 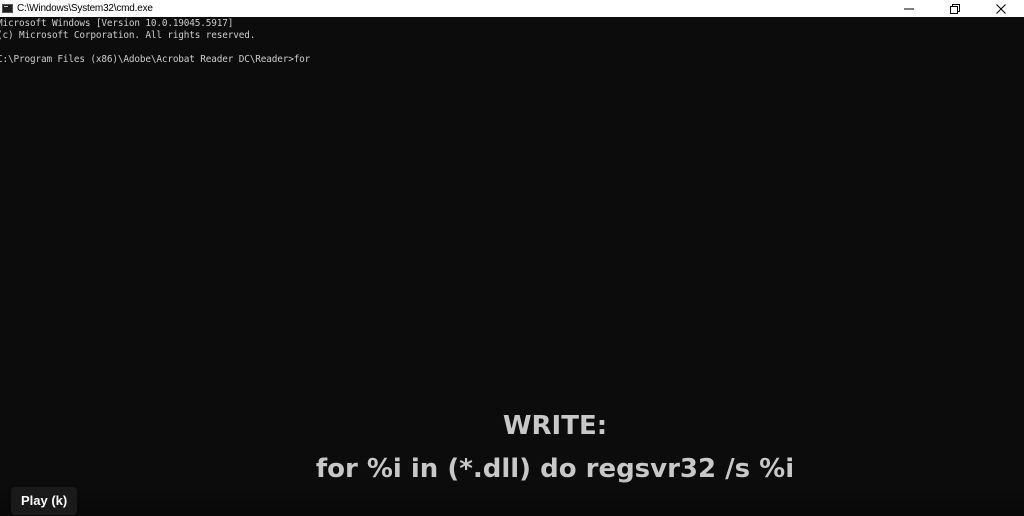 I want to click on restore-icon, so click(x=955, y=8).